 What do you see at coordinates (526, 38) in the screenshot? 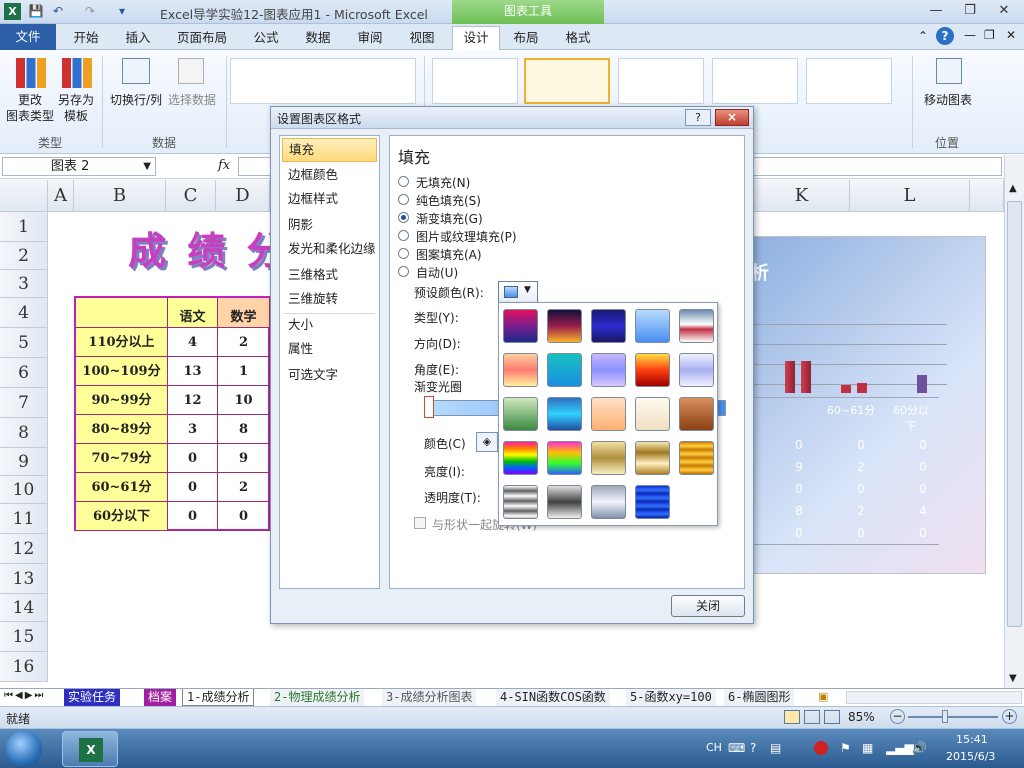
I see `tab-layout: 布局` at bounding box center [526, 38].